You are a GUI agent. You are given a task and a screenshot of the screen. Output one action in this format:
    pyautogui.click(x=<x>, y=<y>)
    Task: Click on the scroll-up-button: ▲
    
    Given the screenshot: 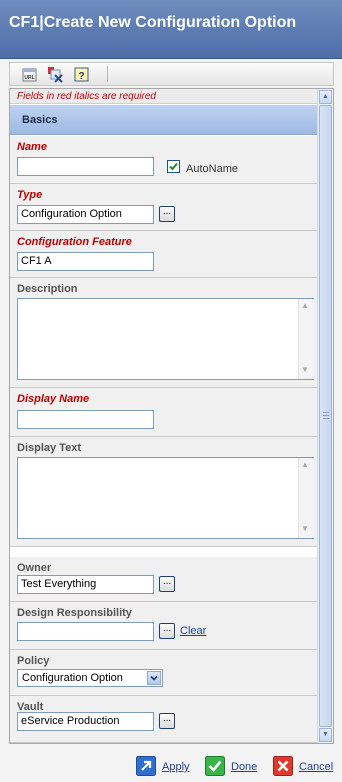 What is the action you would take?
    pyautogui.click(x=325, y=97)
    